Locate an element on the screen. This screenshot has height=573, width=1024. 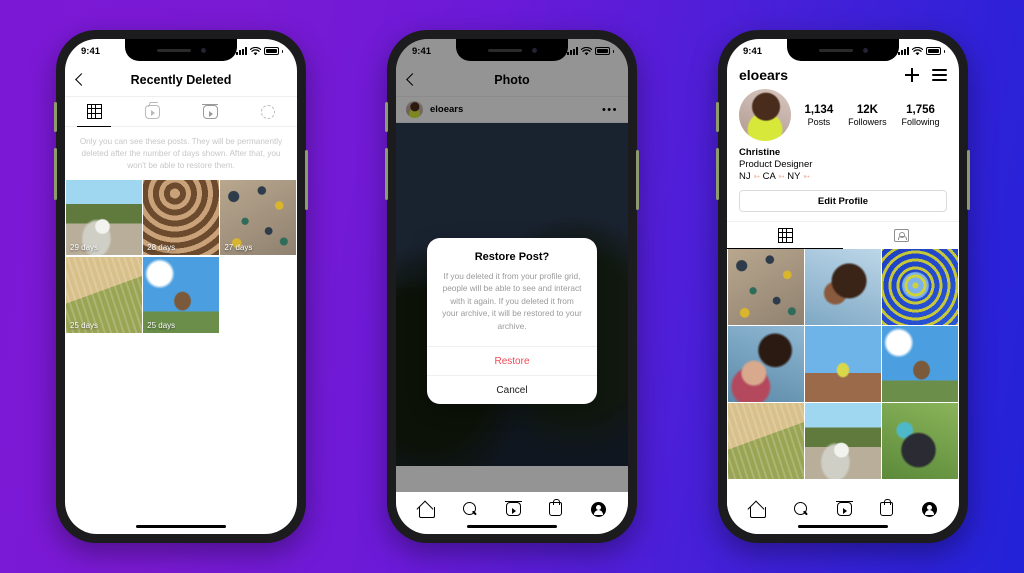
story-circle-icon is located at coordinates (268, 111).